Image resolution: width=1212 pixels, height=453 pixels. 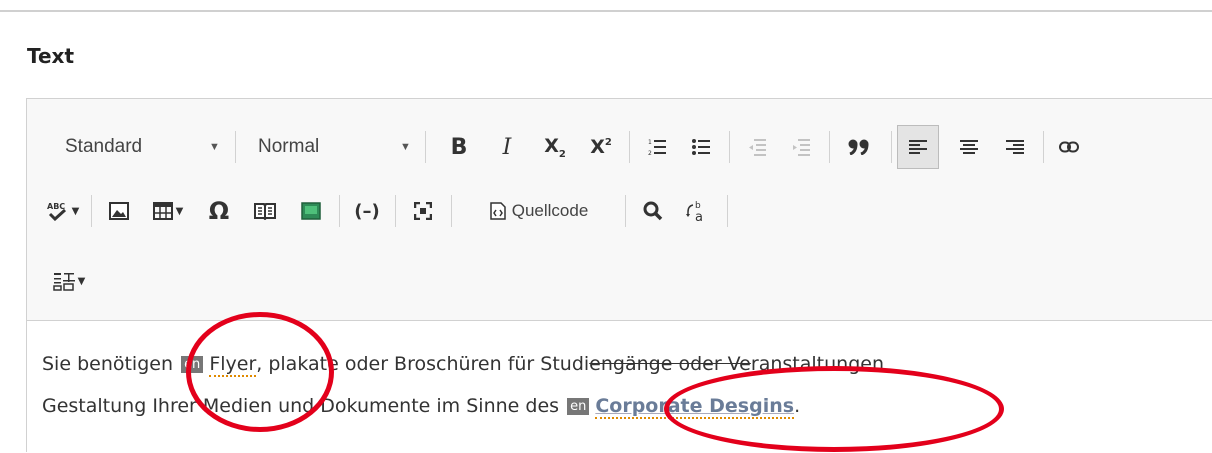 I want to click on field-label: Text, so click(x=51, y=56).